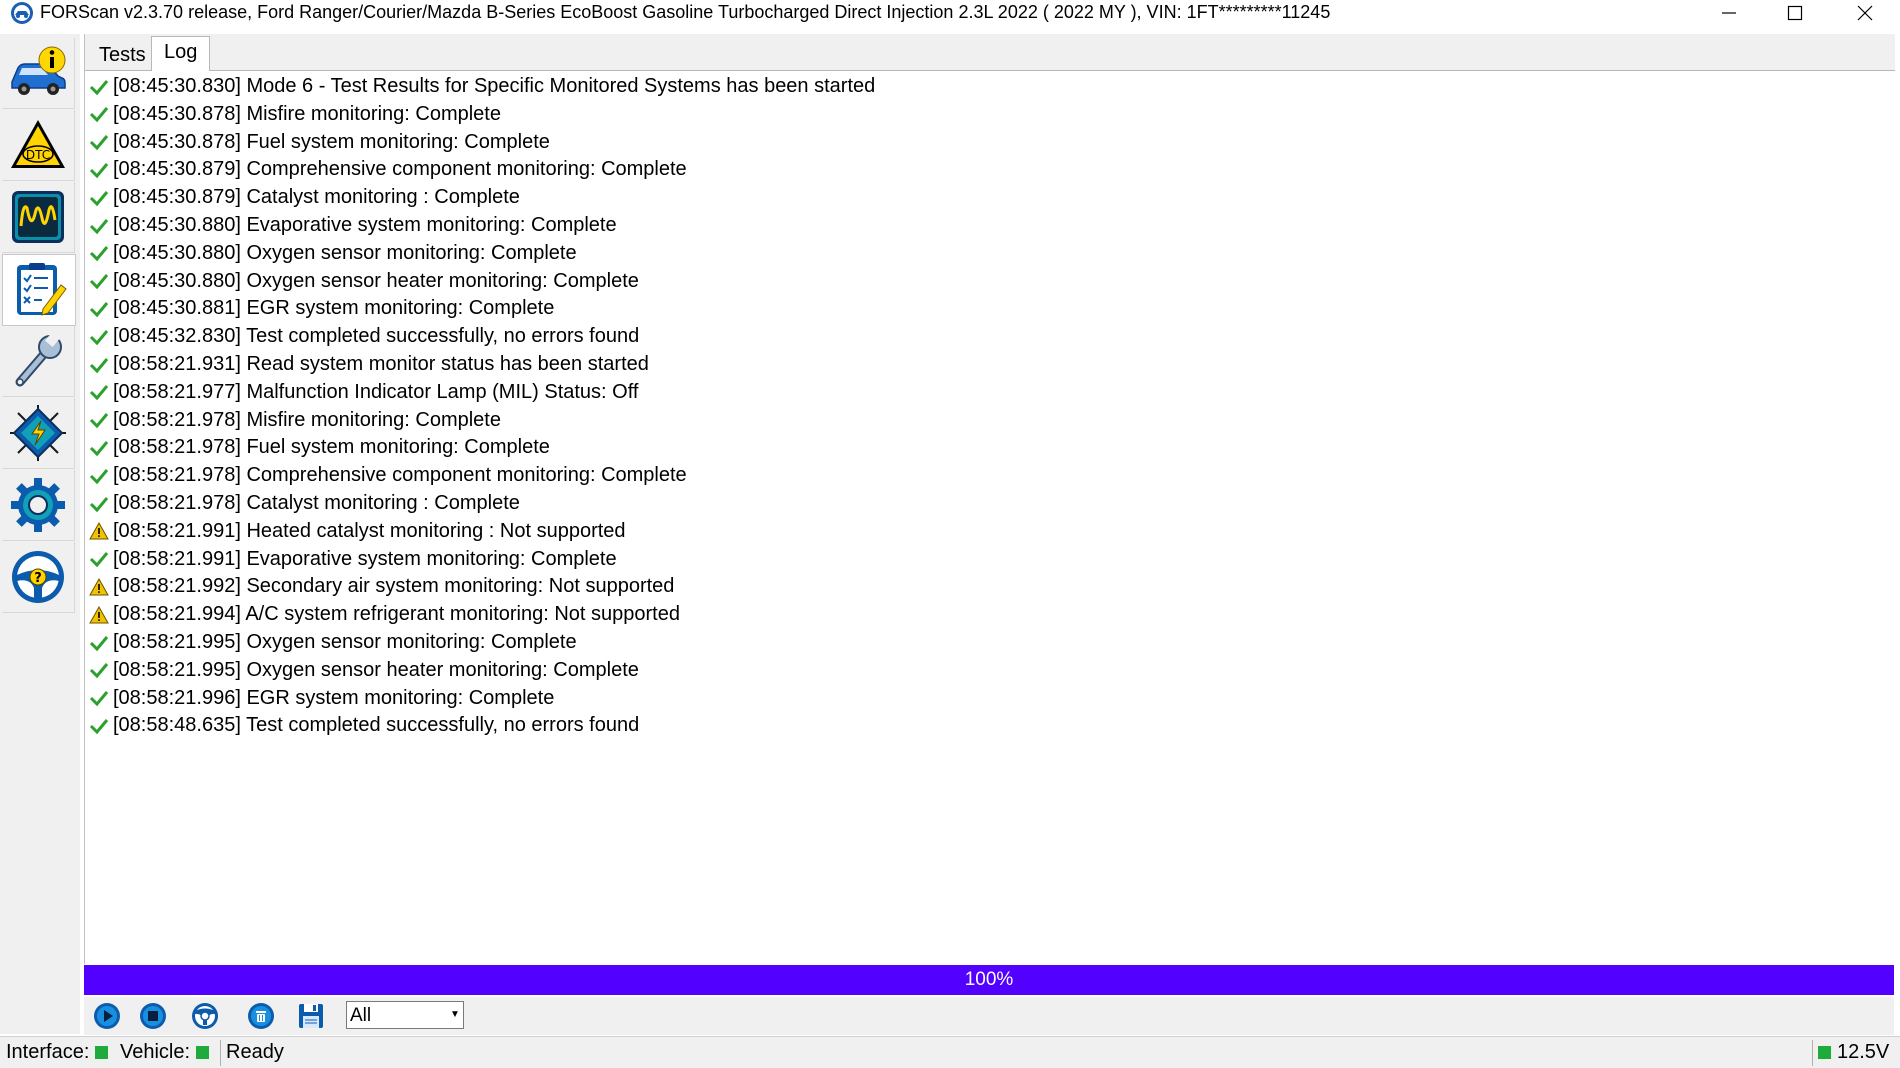  I want to click on vehicle-status: Vehicle:, so click(167, 1052).